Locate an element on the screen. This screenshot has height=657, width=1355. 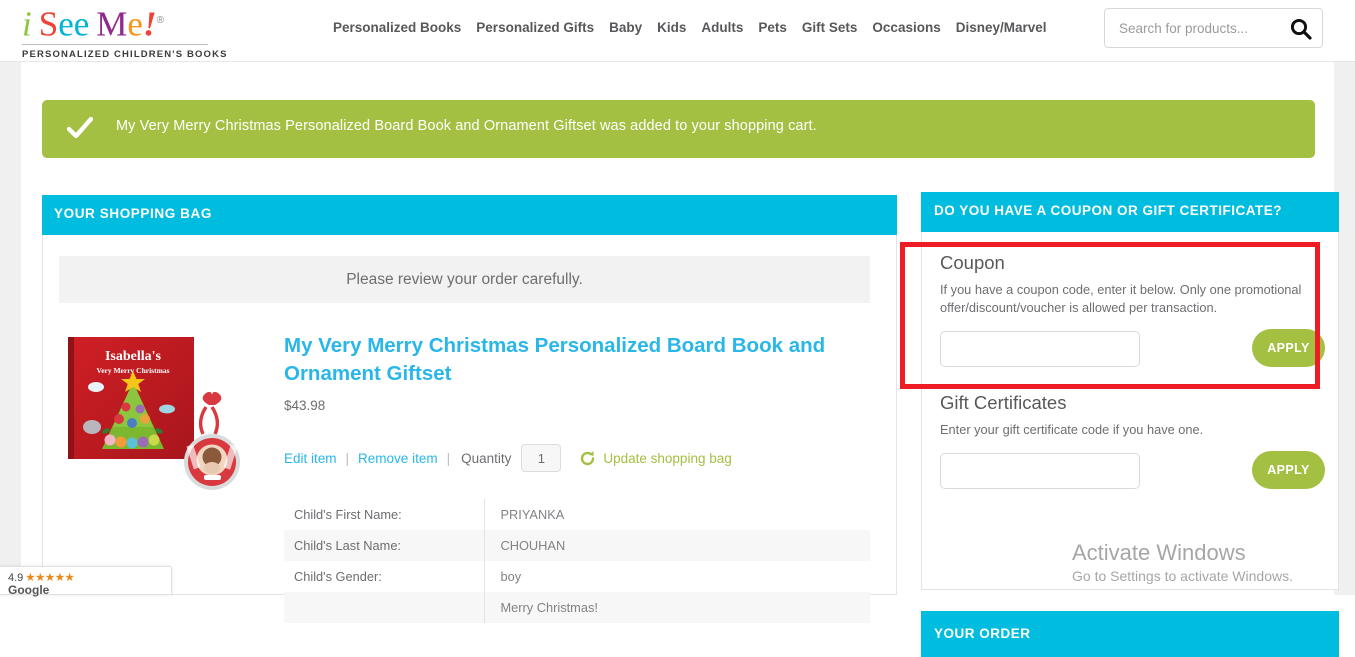
edit-item-link: Edit item is located at coordinates (310, 458).